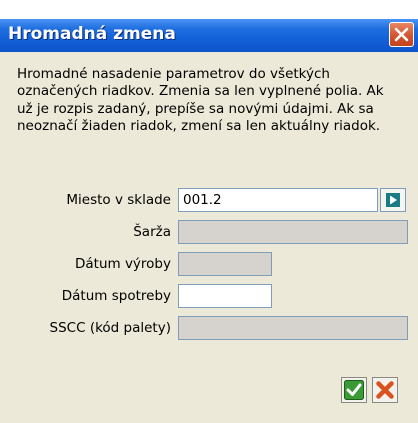  I want to click on cross-icon, so click(385, 390).